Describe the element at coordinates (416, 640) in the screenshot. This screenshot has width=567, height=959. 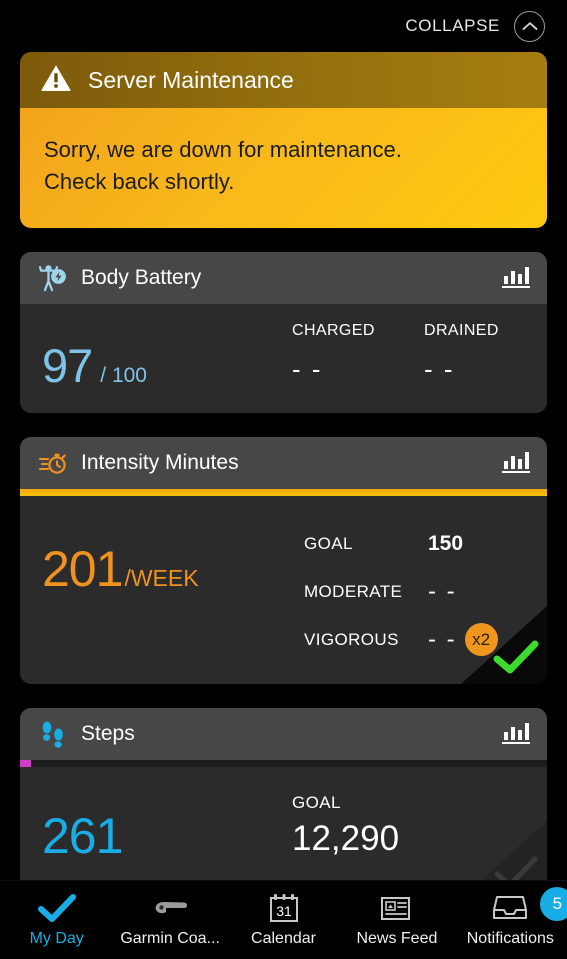
I see `stat-row-vigorous: VIGOROUS - - x2` at that location.